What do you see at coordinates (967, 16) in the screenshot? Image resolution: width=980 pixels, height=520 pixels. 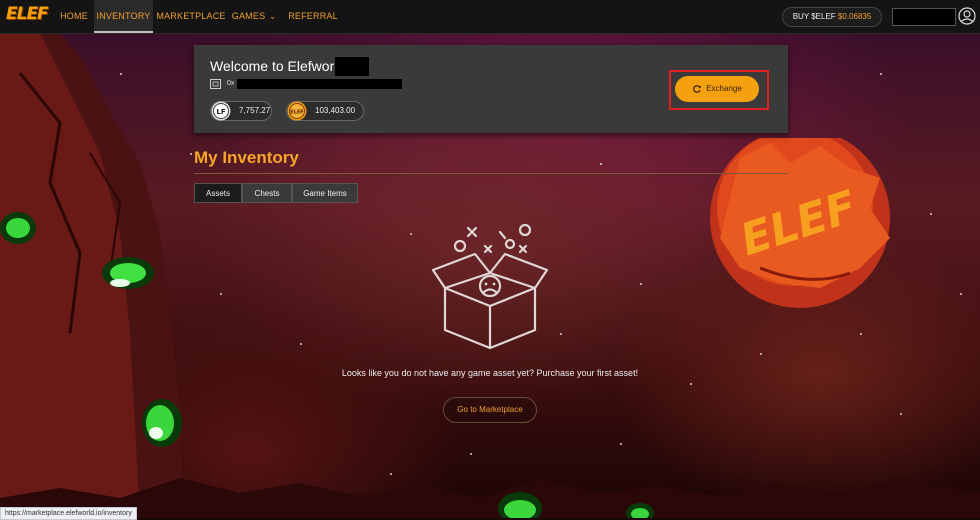 I see `user-account-icon` at bounding box center [967, 16].